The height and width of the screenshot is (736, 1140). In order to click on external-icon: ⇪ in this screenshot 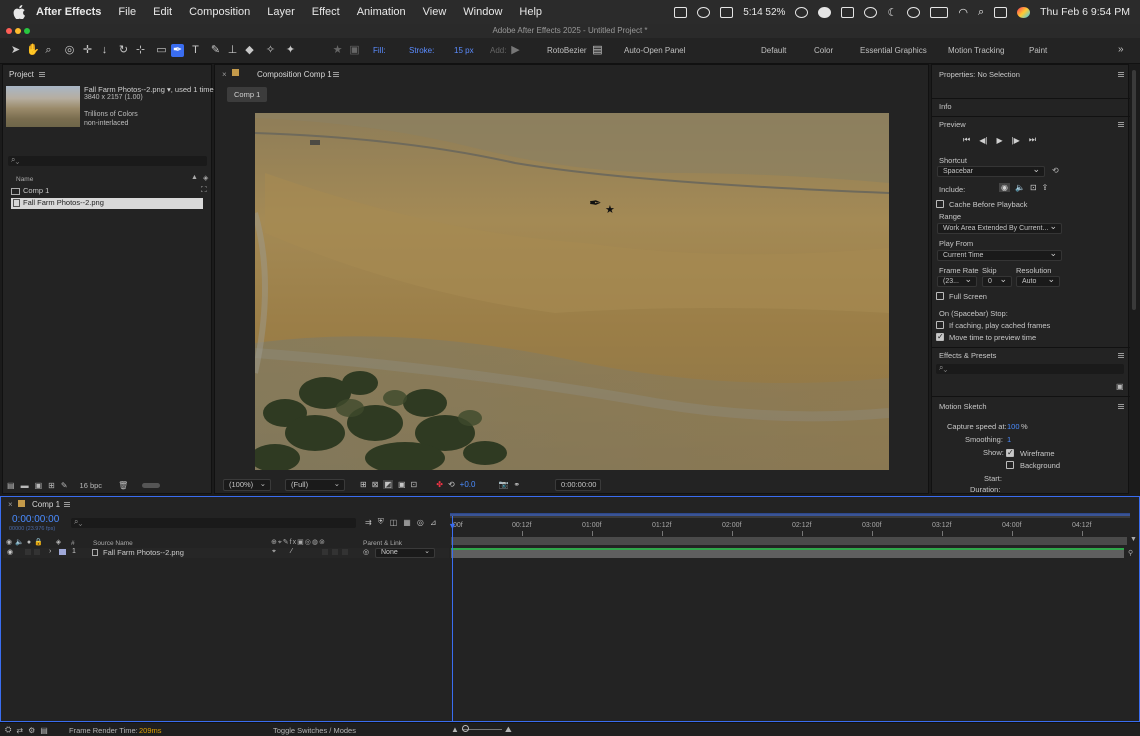, I will do `click(1045, 187)`.